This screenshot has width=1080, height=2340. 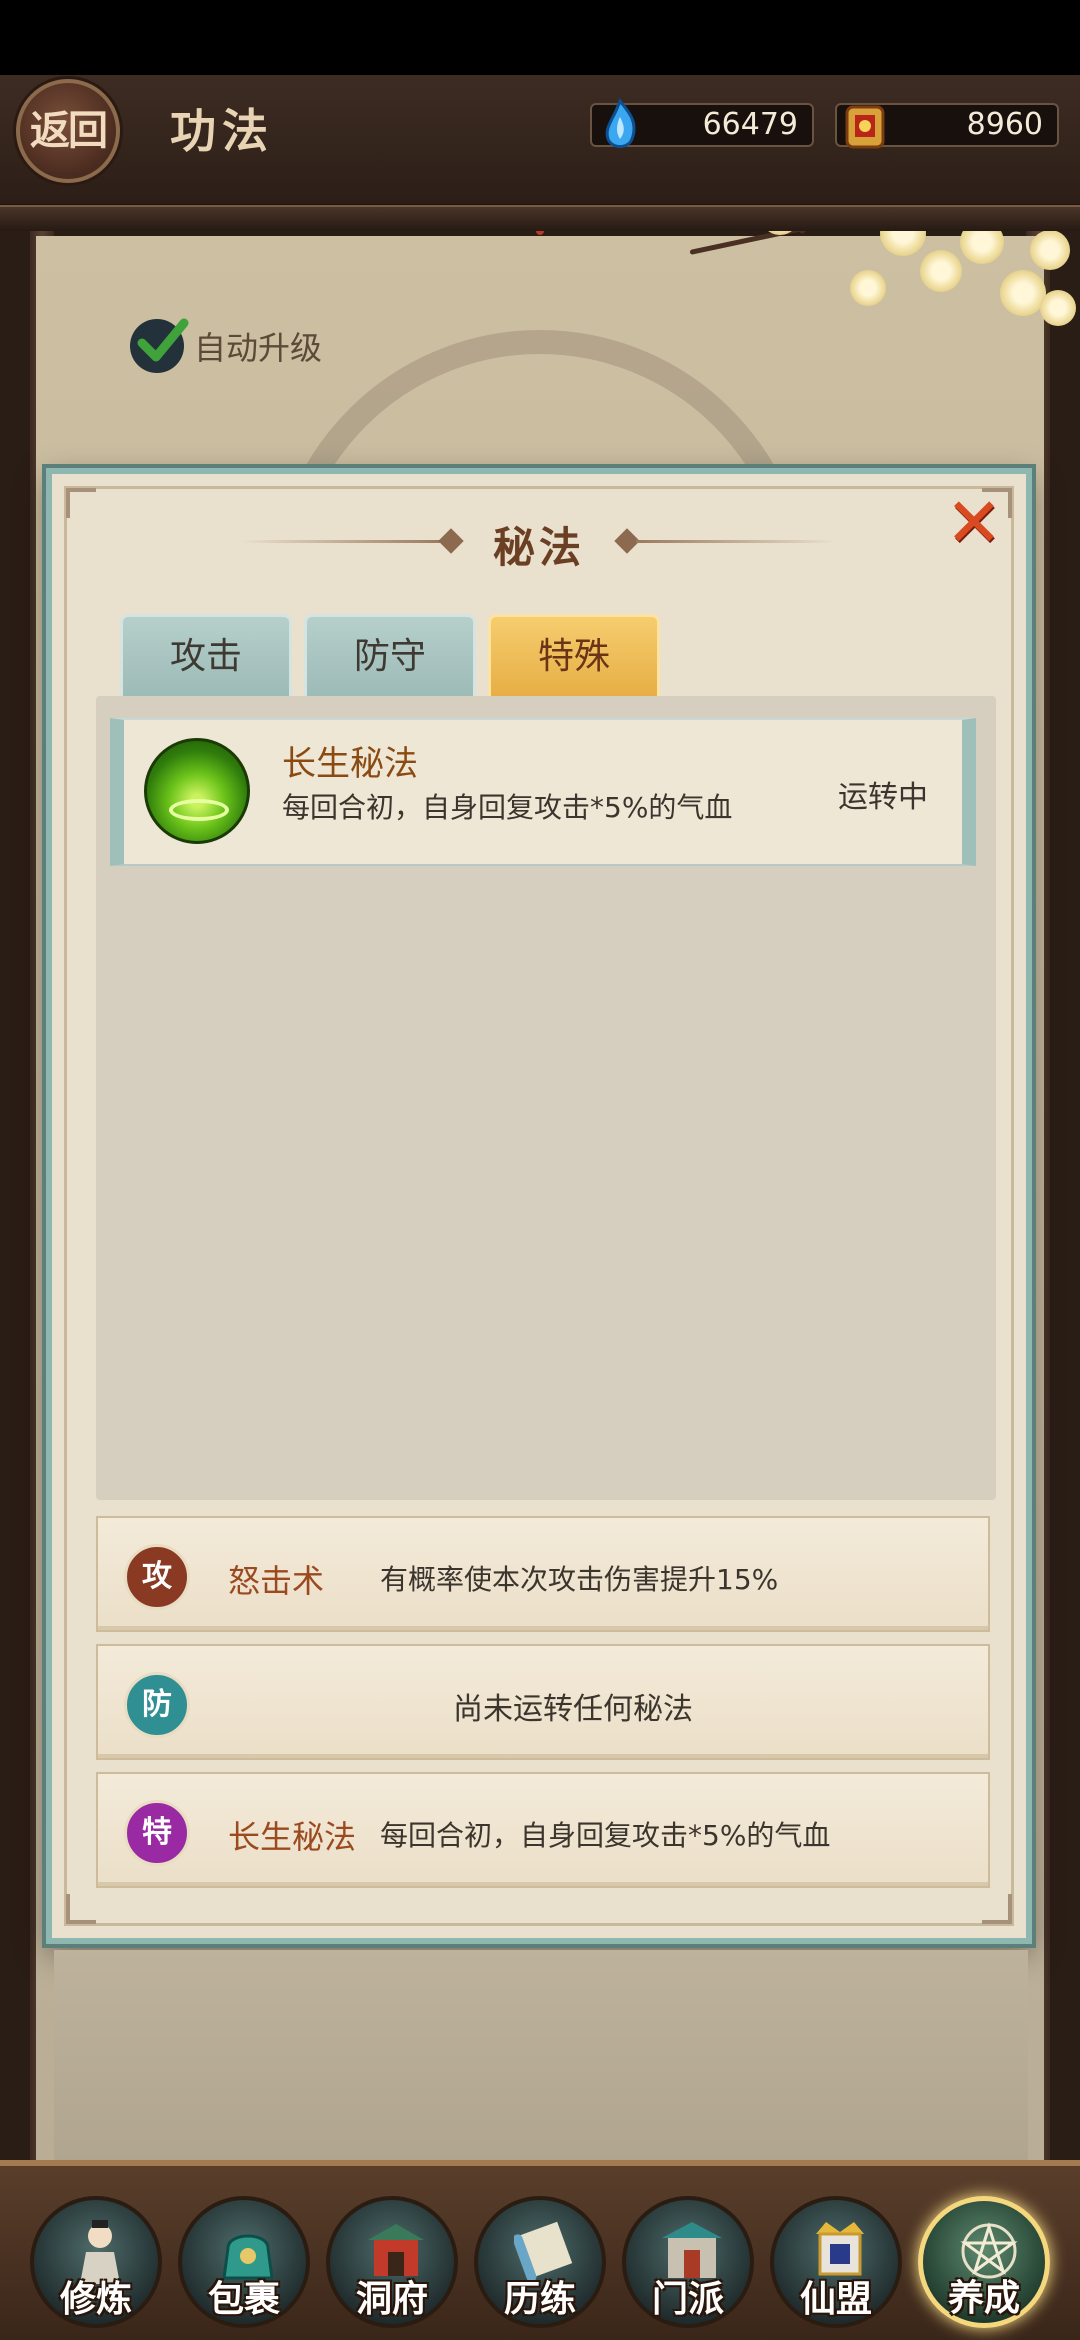 I want to click on slot-empty-text: 尚未运转任何秘法, so click(x=573, y=1709).